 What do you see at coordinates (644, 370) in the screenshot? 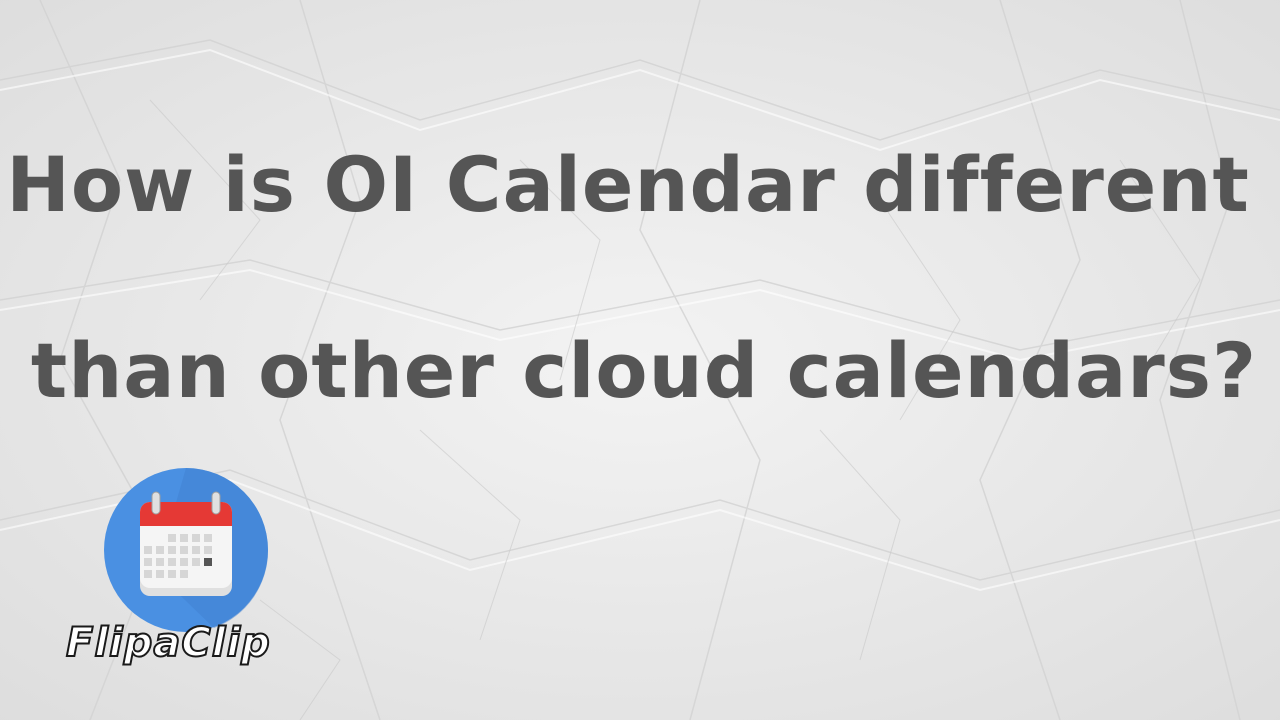
I see `headline-line-2: than other cloud calendars?` at bounding box center [644, 370].